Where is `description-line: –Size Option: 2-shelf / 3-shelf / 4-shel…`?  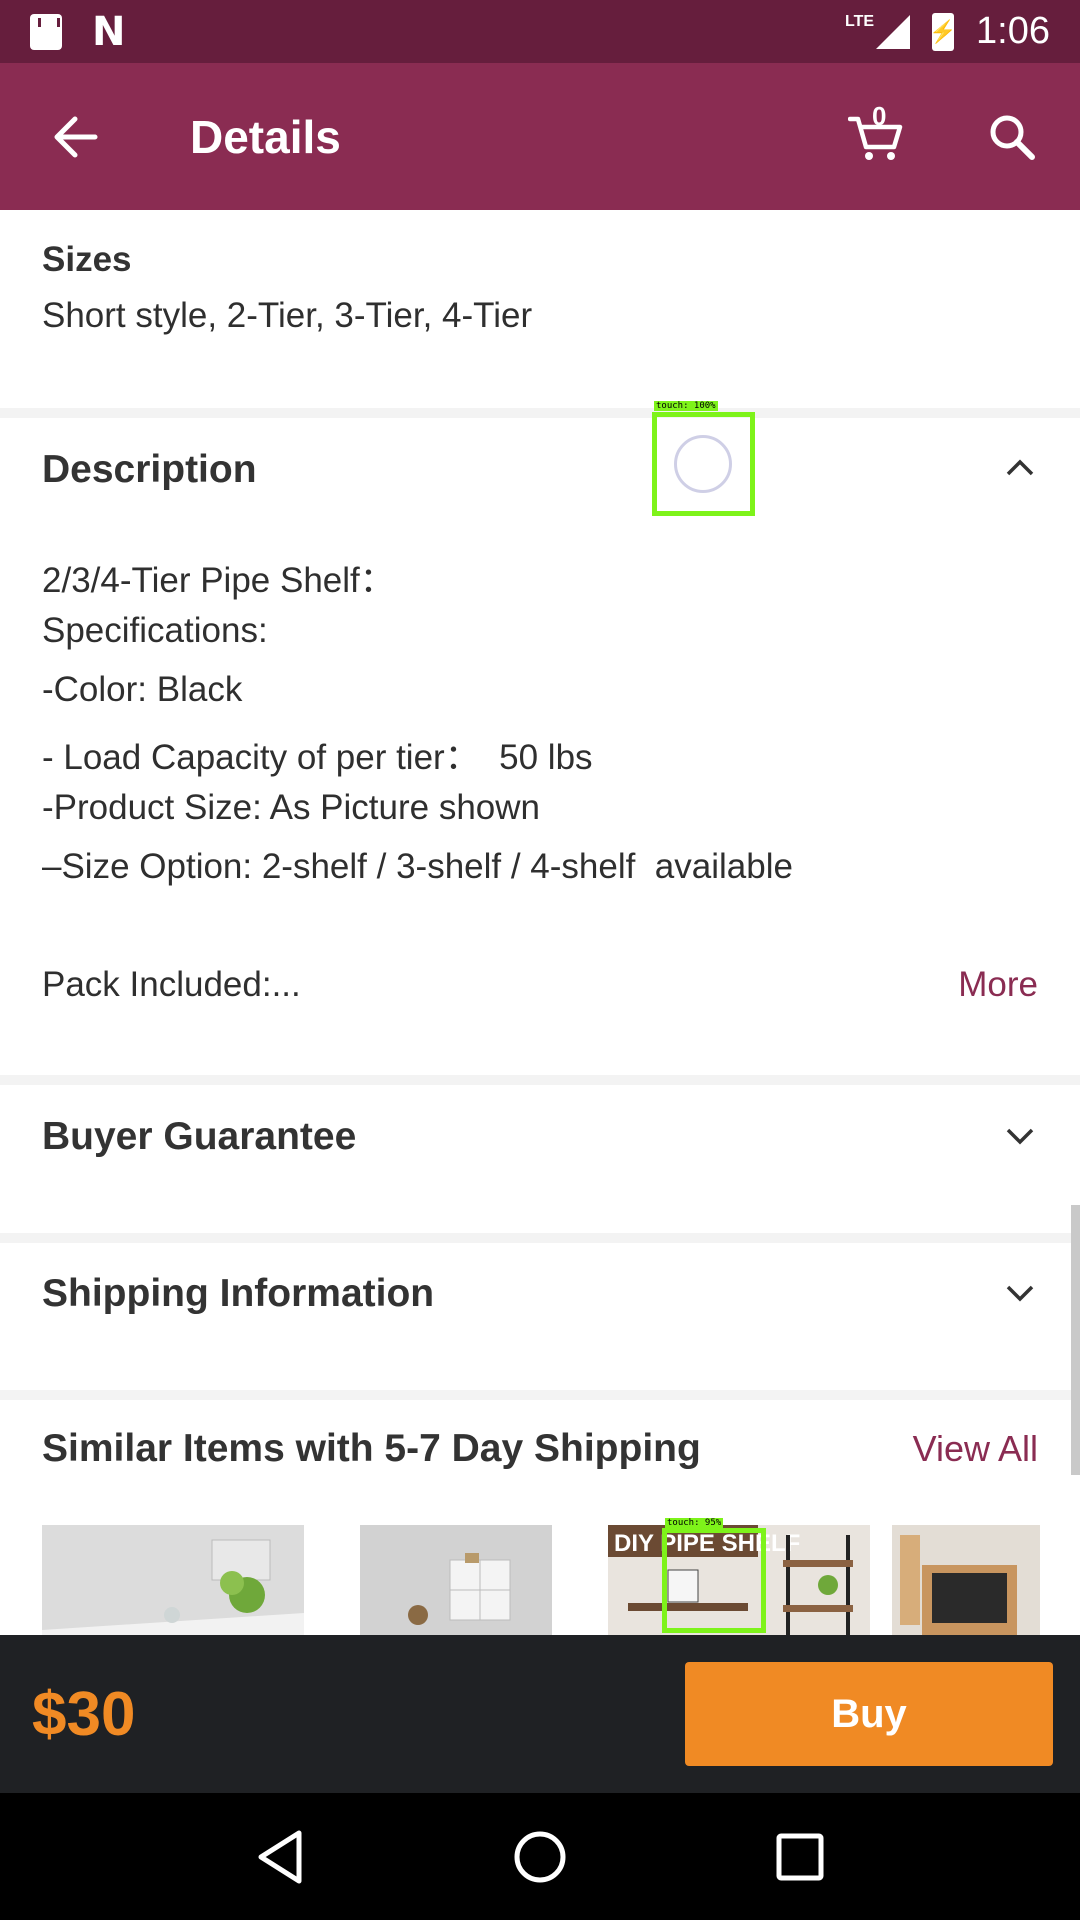
description-line: –Size Option: 2-shelf / 3-shelf / 4-shel… is located at coordinates (417, 866).